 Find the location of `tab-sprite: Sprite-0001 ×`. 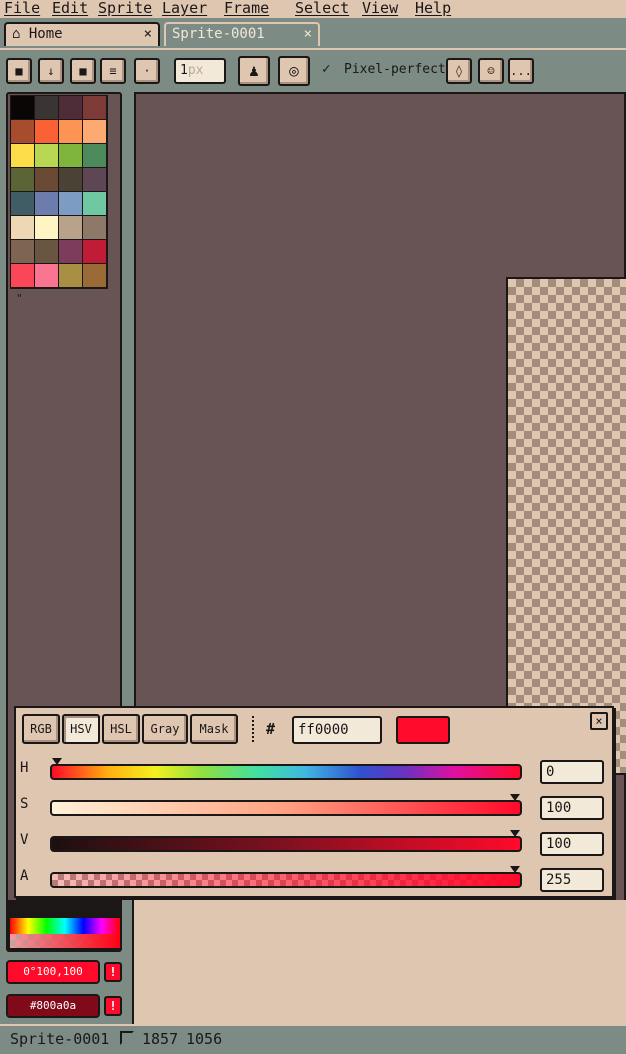

tab-sprite: Sprite-0001 × is located at coordinates (242, 34).